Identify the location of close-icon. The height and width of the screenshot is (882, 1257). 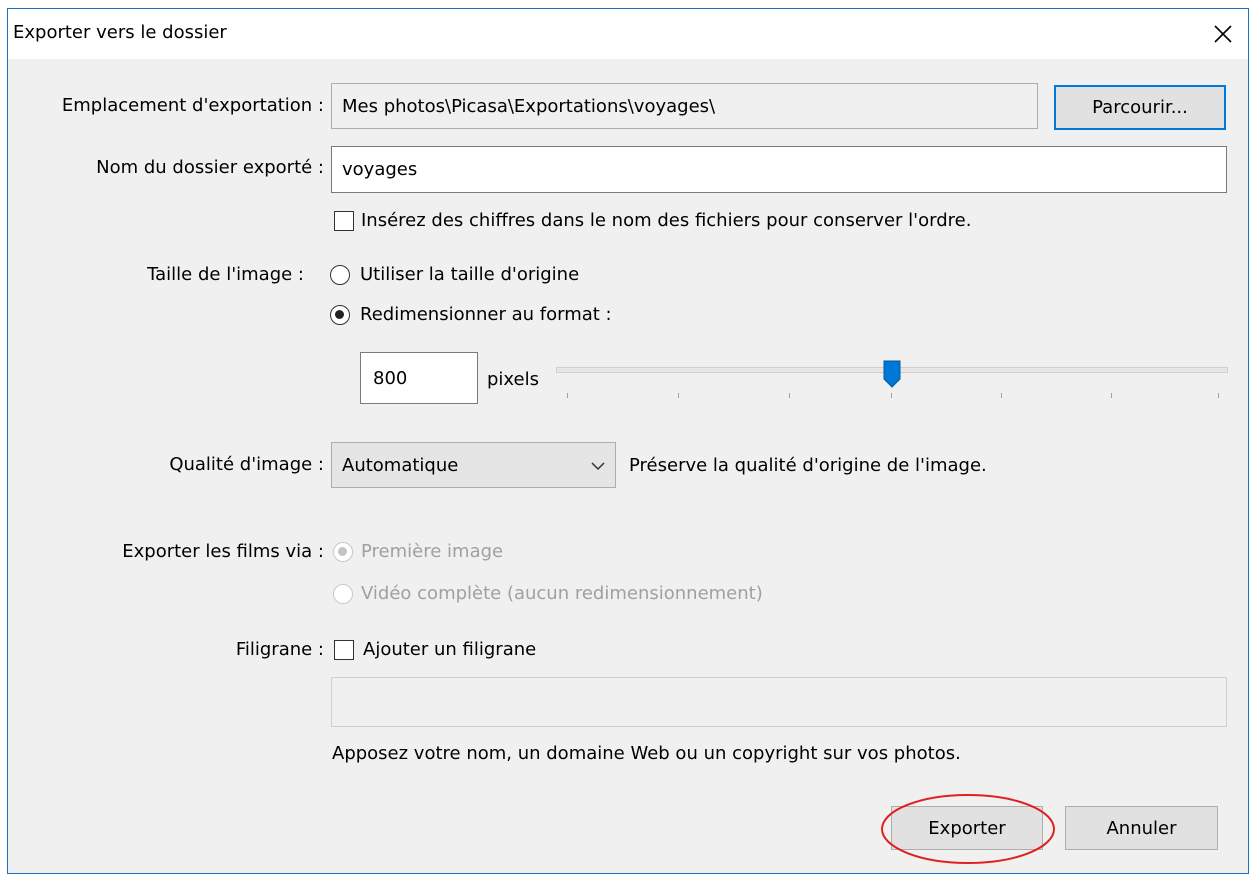
(1223, 34).